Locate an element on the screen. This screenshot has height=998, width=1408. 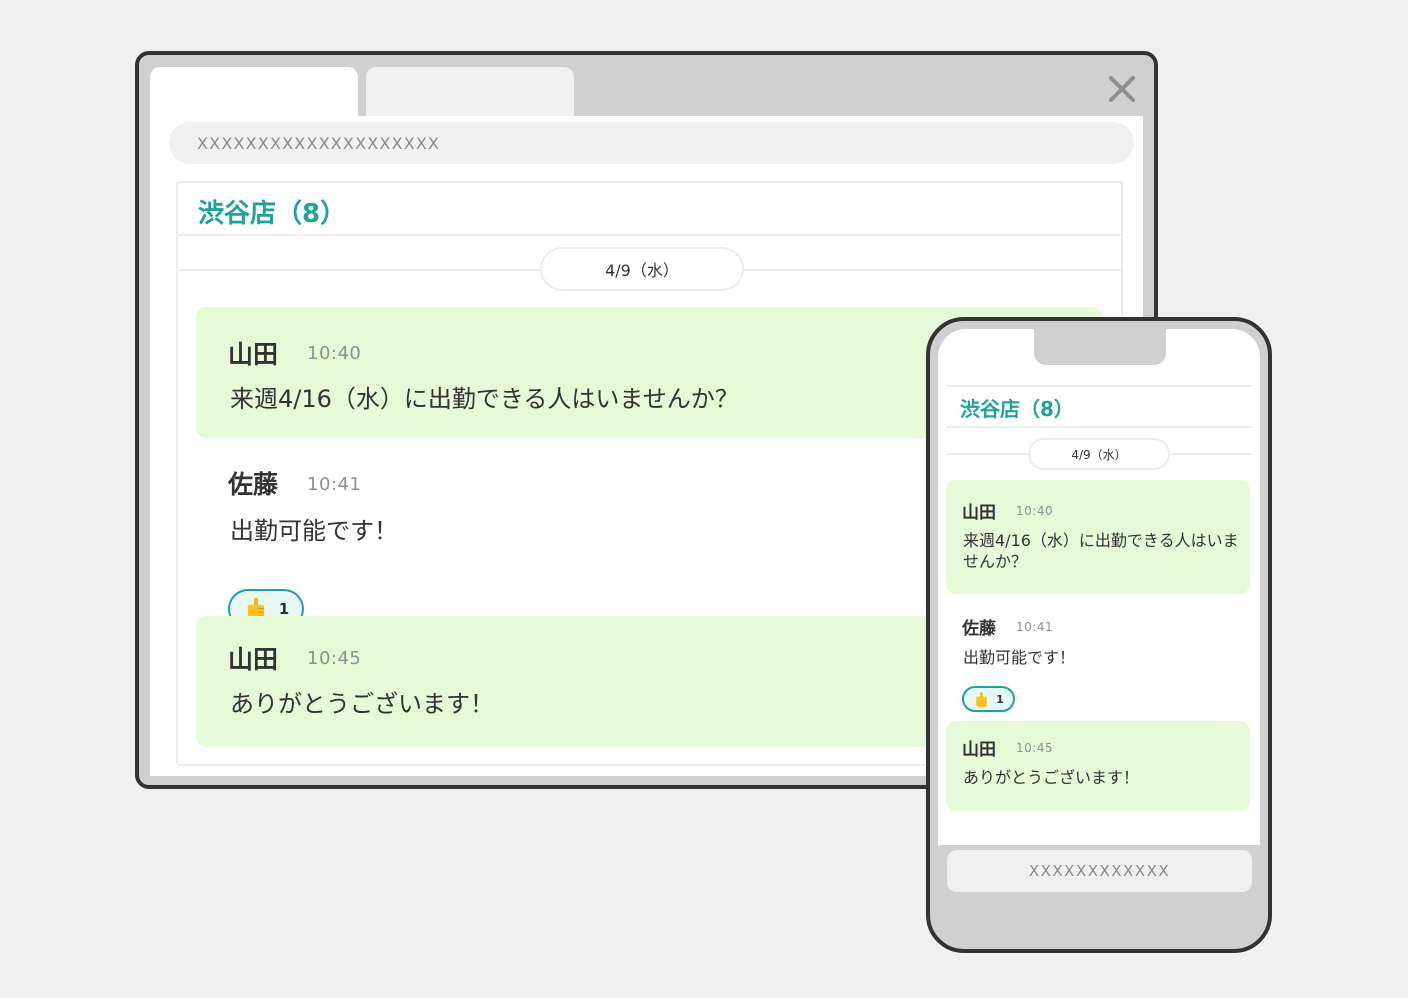
message-item: 山田 10:40 来週4/16（水）に出勤できる人はいませんか？ is located at coordinates (1098, 537).